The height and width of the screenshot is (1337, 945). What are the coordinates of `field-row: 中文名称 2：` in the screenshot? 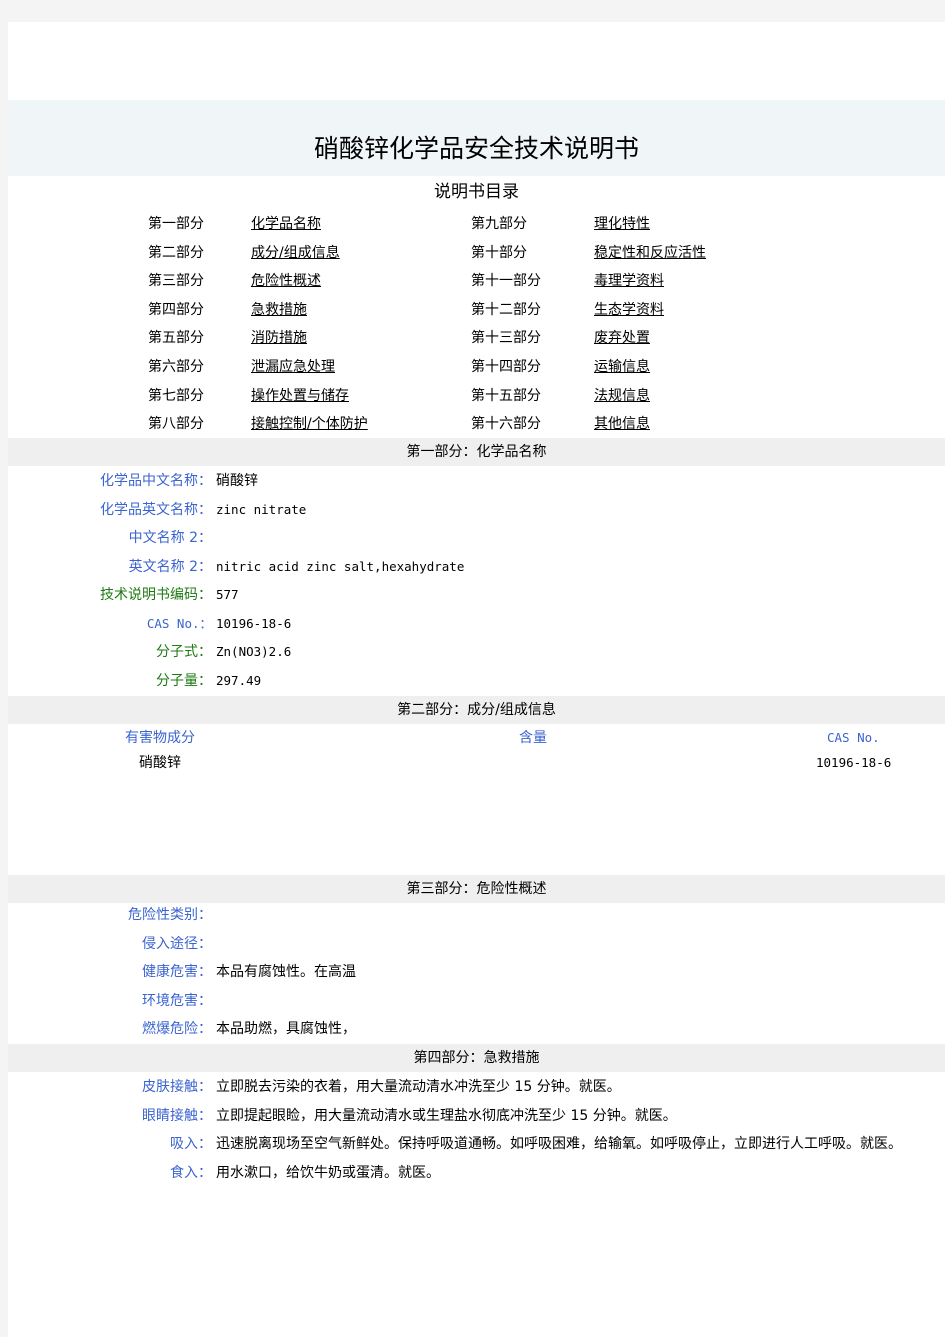 It's located at (476, 538).